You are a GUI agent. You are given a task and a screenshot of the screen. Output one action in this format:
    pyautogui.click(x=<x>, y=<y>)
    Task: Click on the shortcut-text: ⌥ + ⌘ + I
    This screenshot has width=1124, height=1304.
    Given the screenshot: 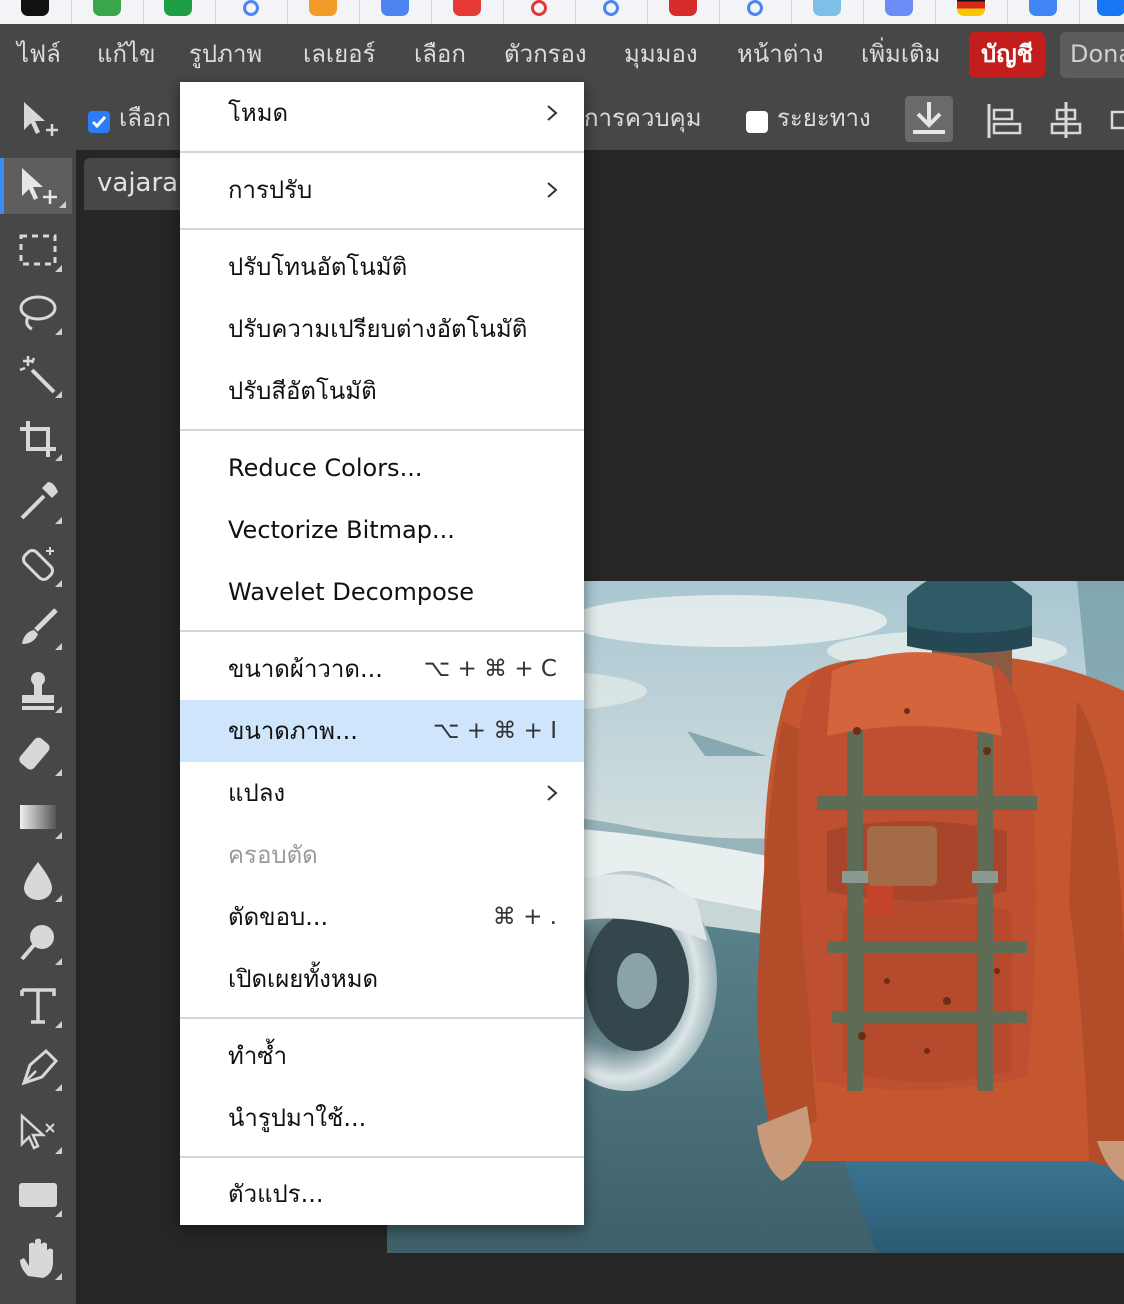 What is the action you would take?
    pyautogui.click(x=494, y=731)
    